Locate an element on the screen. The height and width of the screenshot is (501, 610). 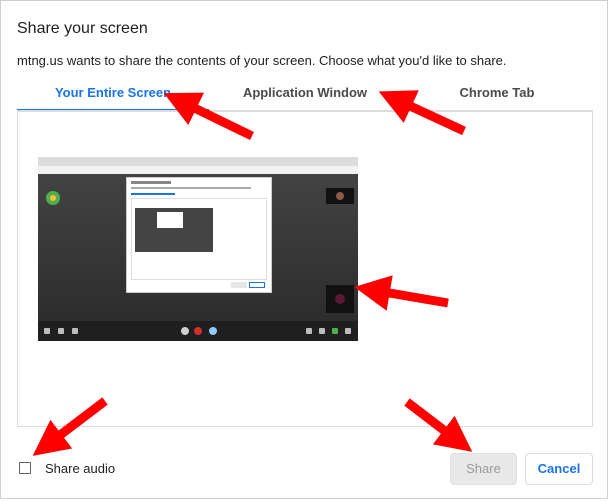
share-audio-label: Share audio is located at coordinates (80, 468).